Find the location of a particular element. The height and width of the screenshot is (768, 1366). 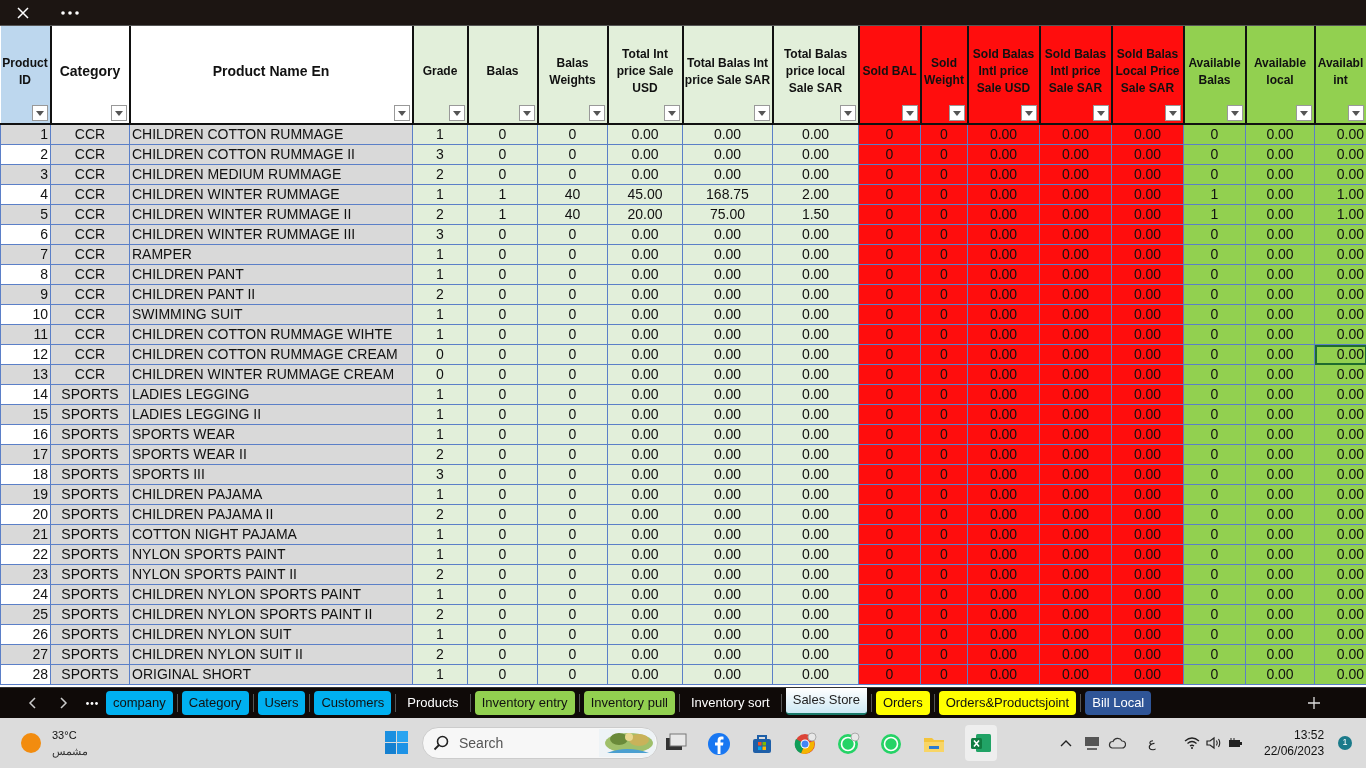

column-header: Sold BAL is located at coordinates (889, 75).